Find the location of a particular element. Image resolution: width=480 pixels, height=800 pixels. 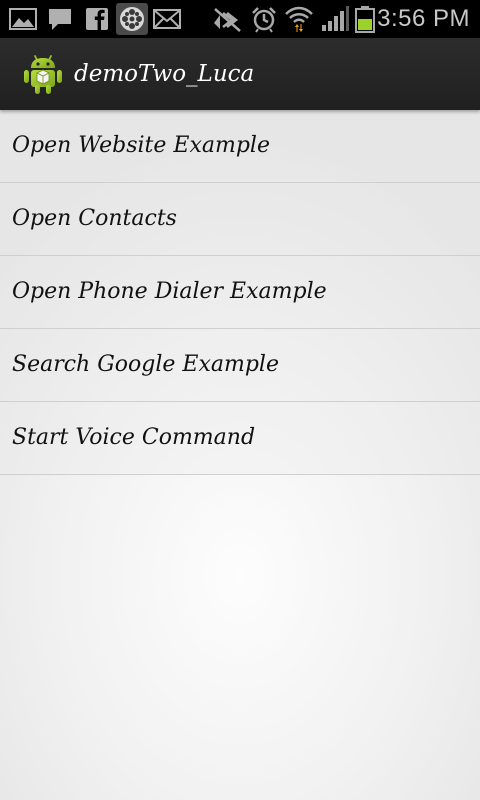

list-item-label: Search Google Example is located at coordinates (145, 364).